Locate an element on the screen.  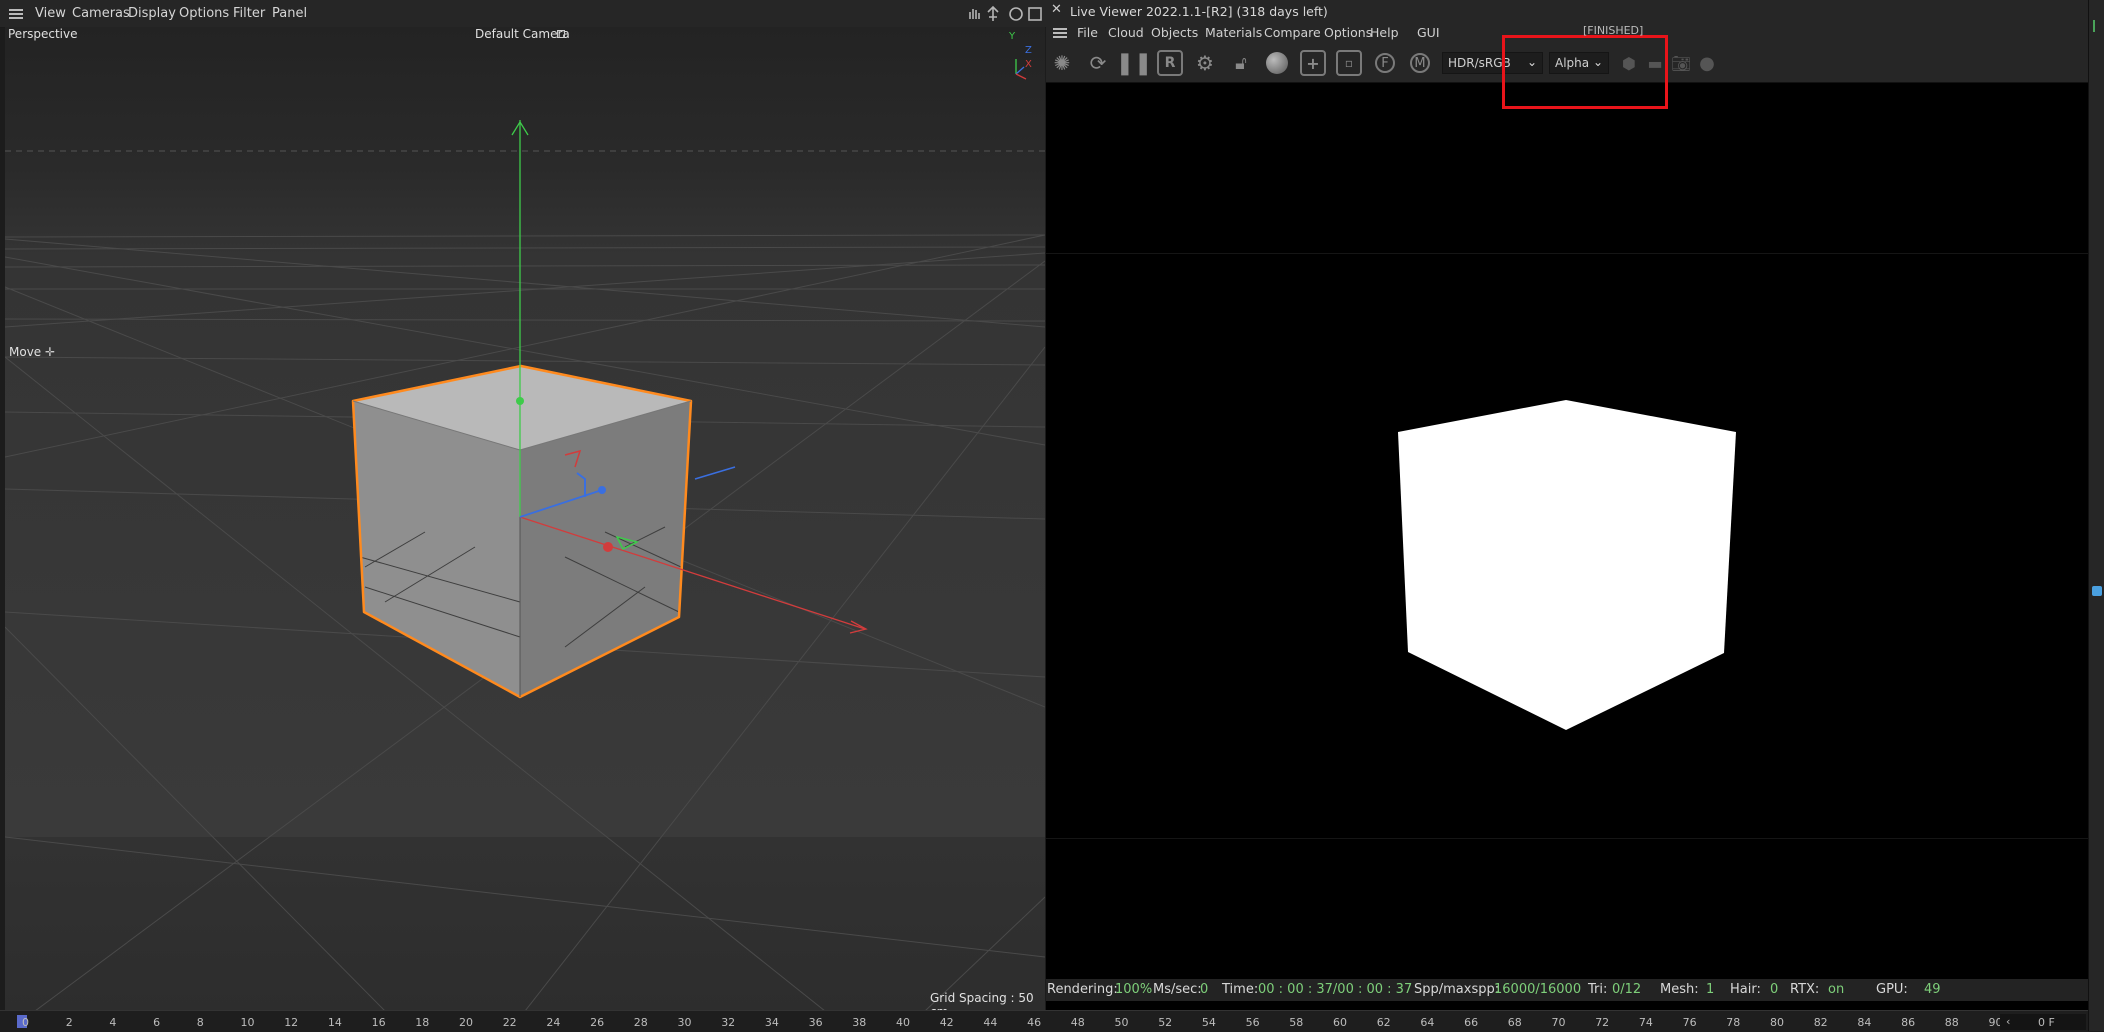
menu-gui: GUI is located at coordinates (1428, 32).